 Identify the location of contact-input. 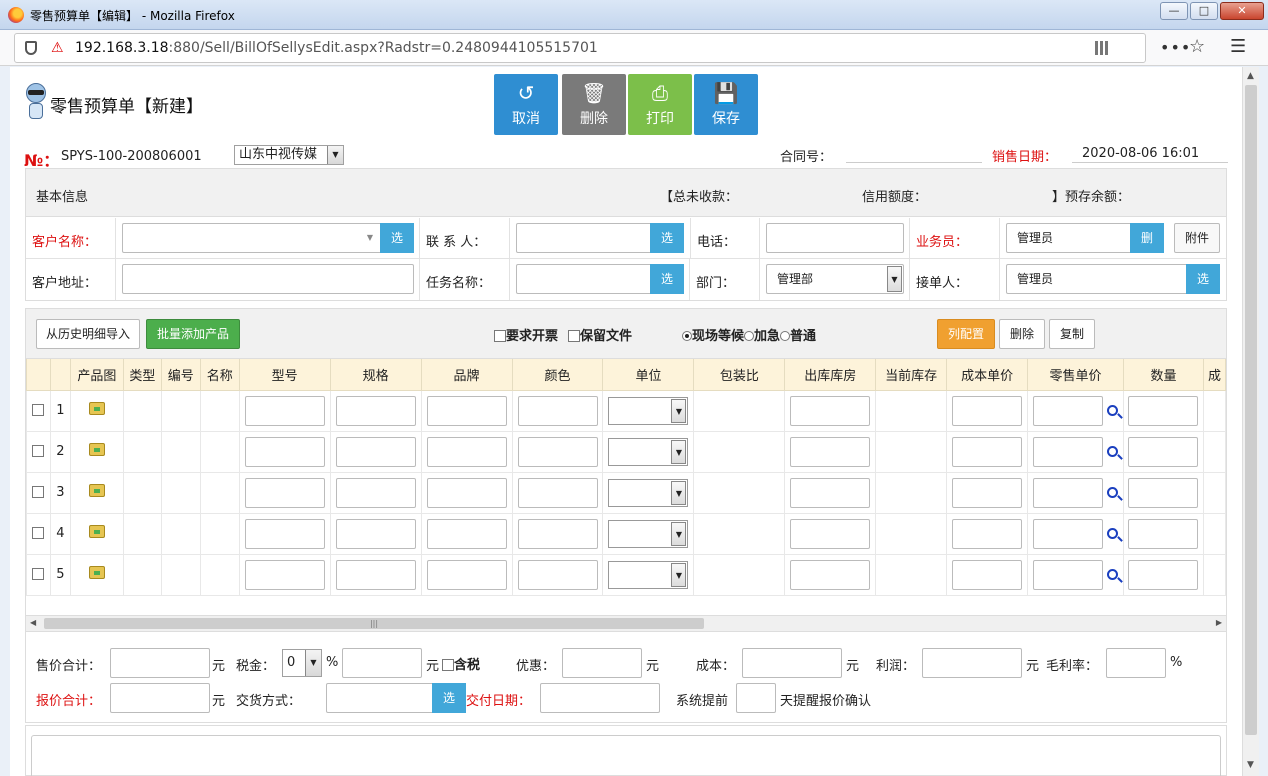
(586, 238).